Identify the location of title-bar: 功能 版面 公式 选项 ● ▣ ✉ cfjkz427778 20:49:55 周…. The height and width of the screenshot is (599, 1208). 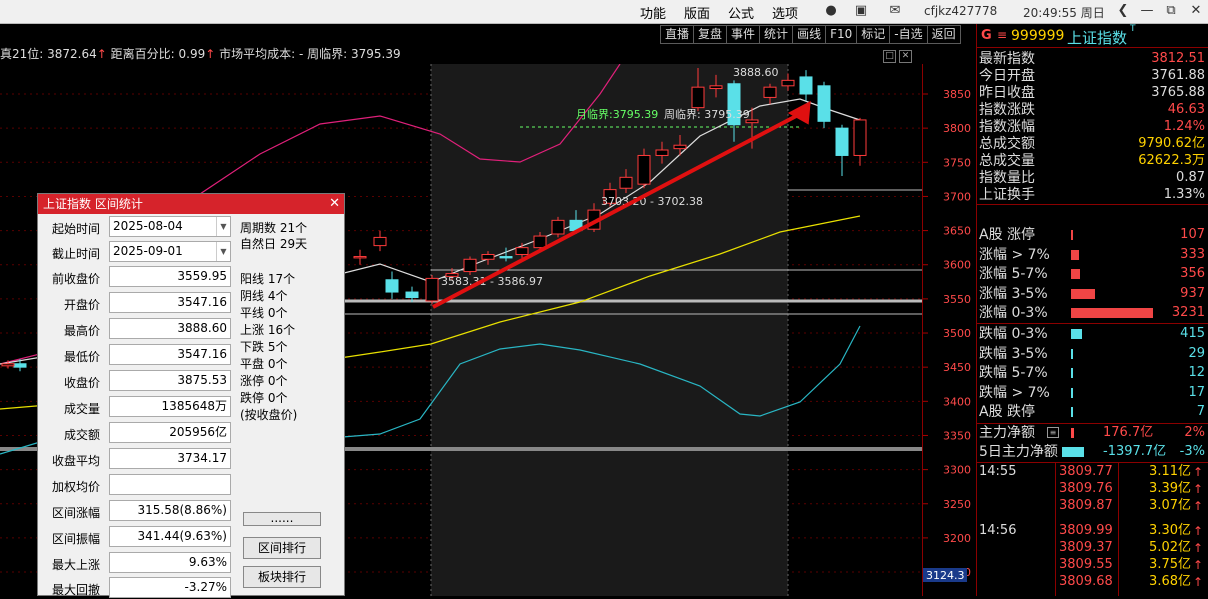
(604, 12).